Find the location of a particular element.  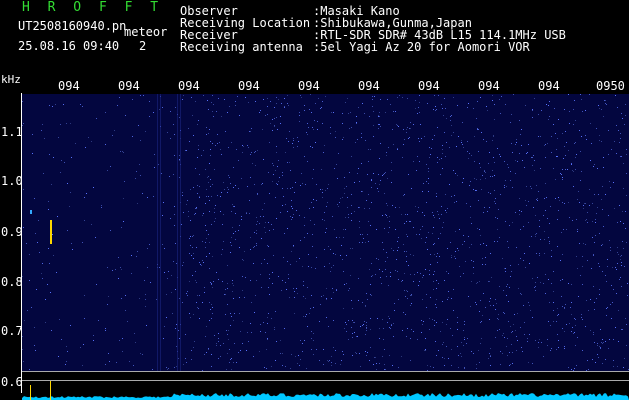

y-tick-label: 0.9 is located at coordinates (12, 232).